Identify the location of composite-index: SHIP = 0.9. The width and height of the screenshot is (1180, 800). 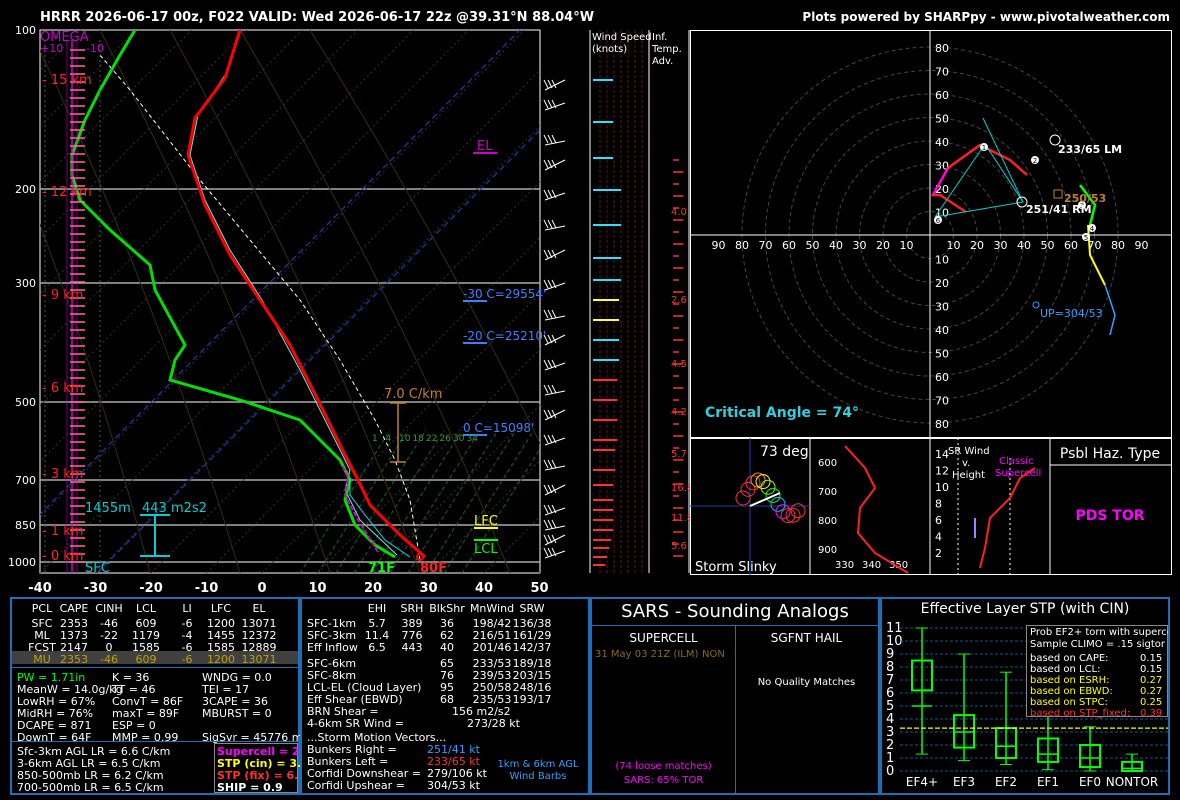
(250, 787).